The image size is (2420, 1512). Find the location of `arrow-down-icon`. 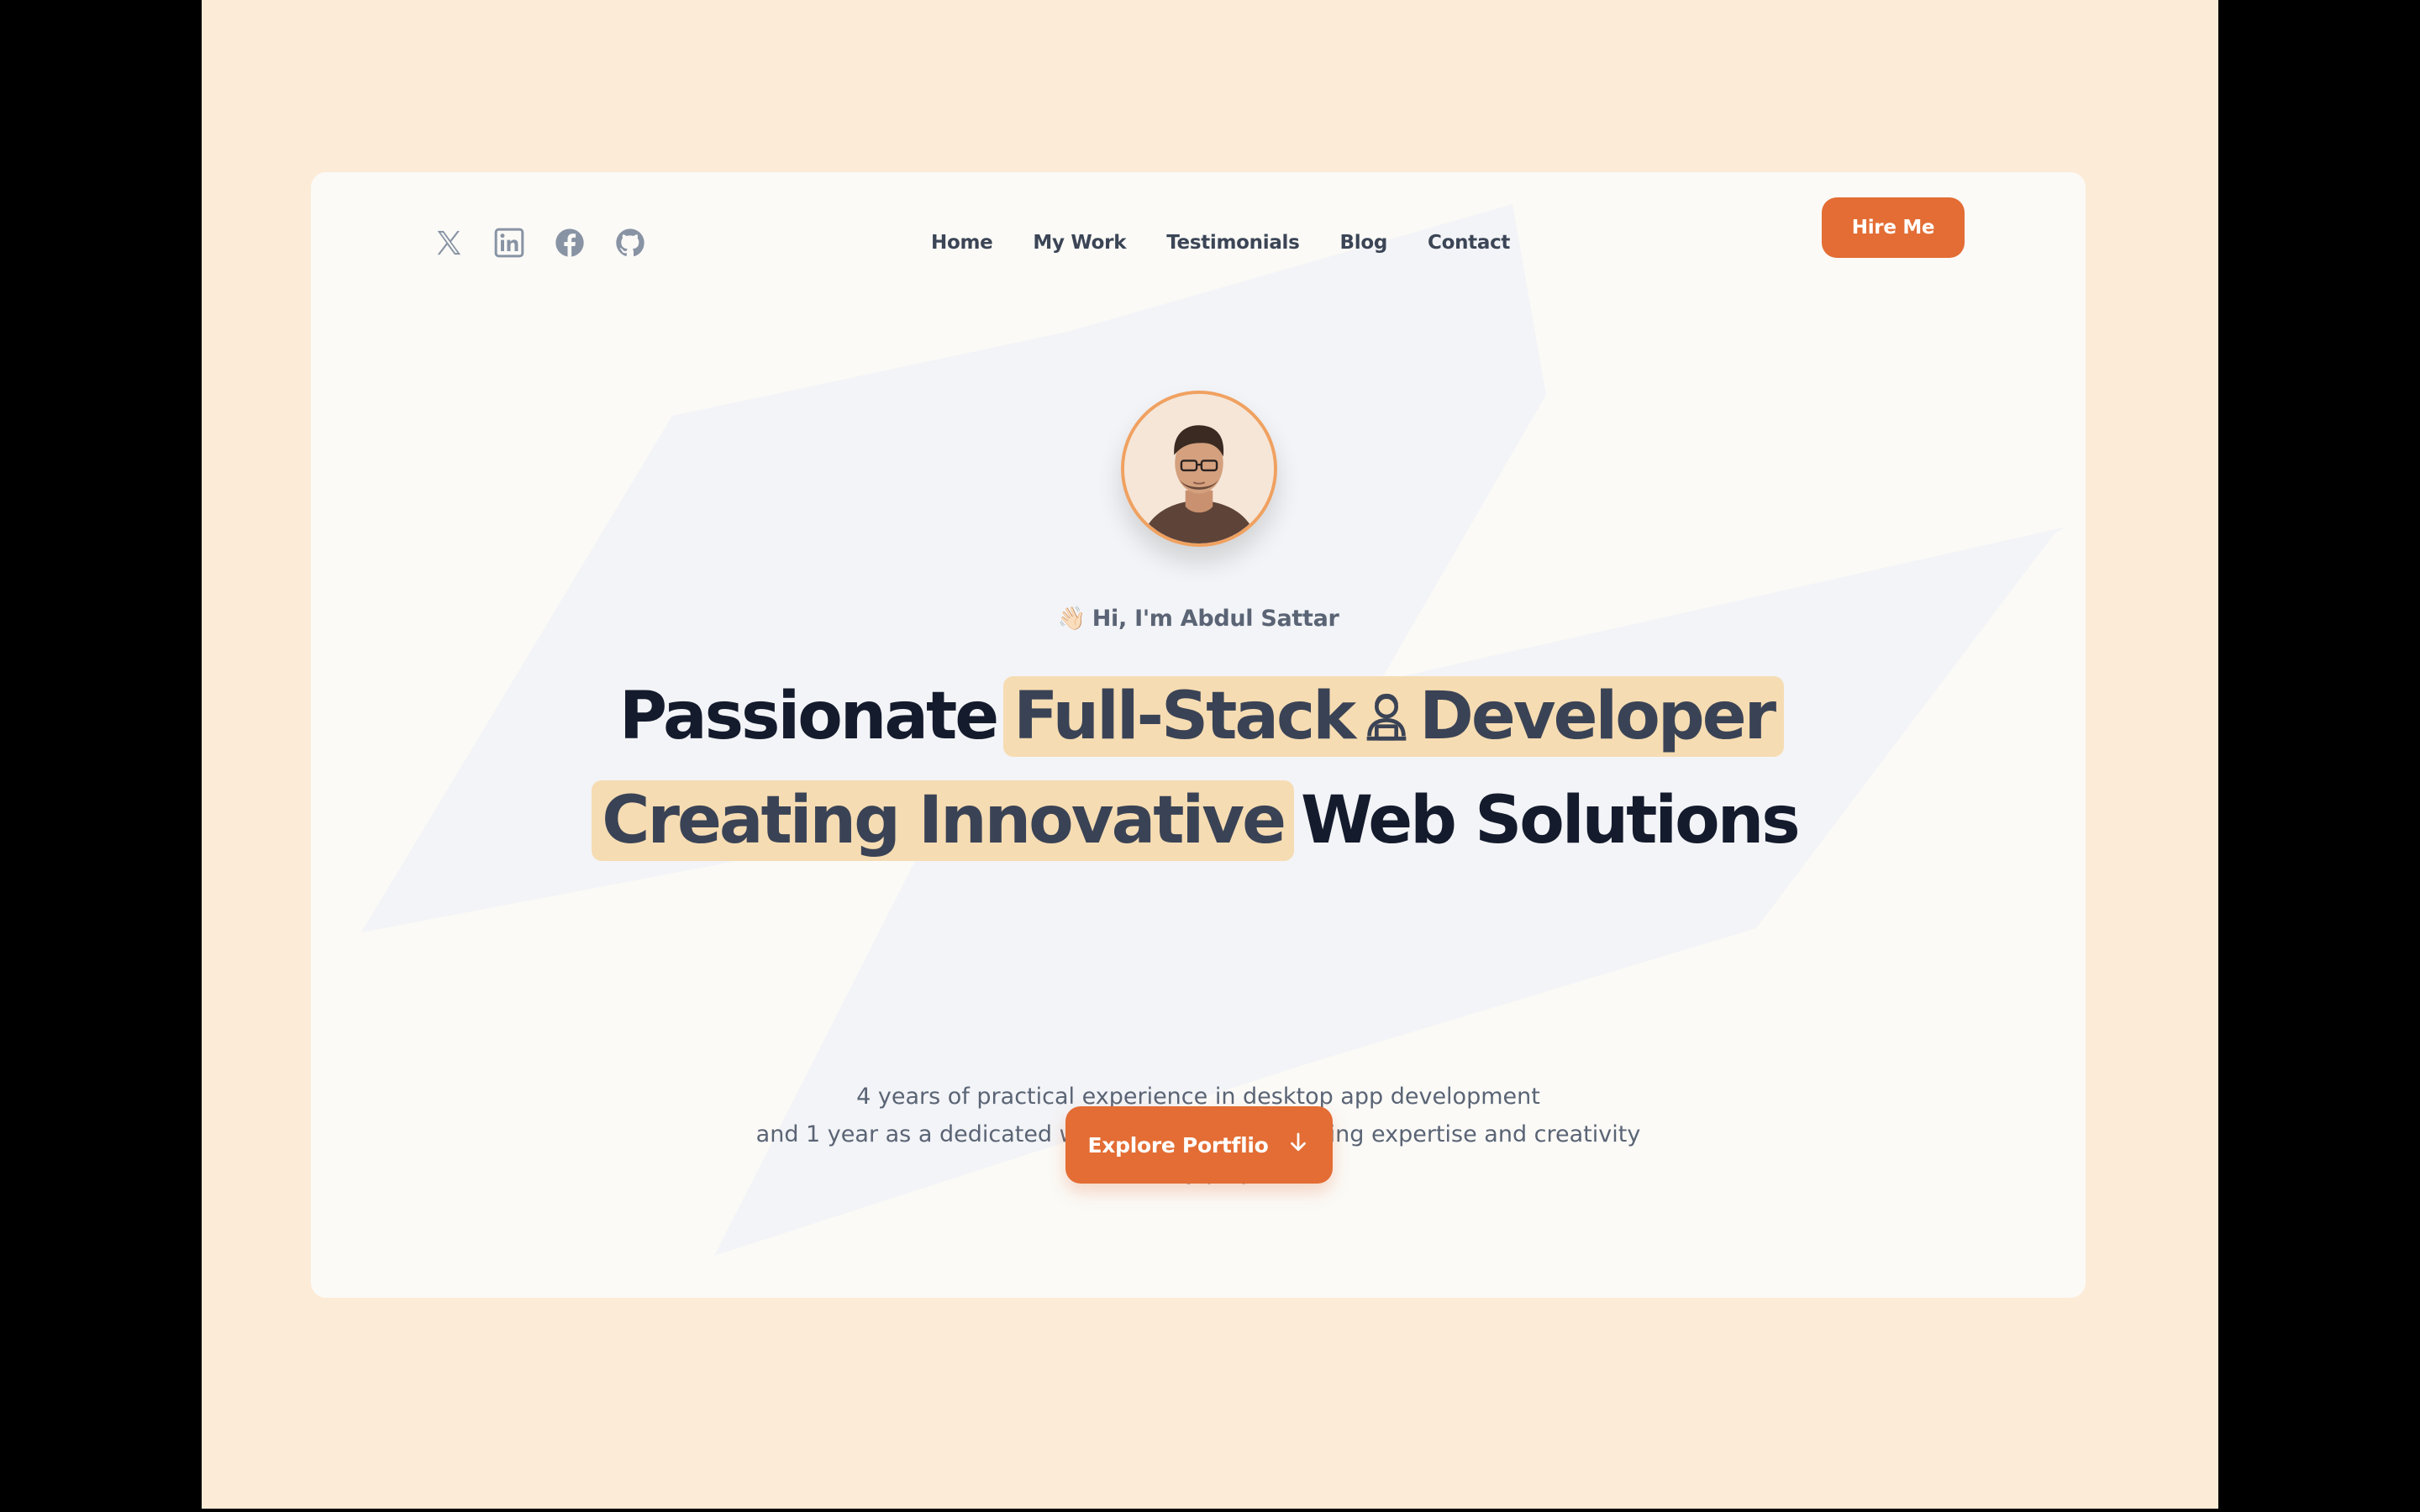

arrow-down-icon is located at coordinates (1298, 1145).